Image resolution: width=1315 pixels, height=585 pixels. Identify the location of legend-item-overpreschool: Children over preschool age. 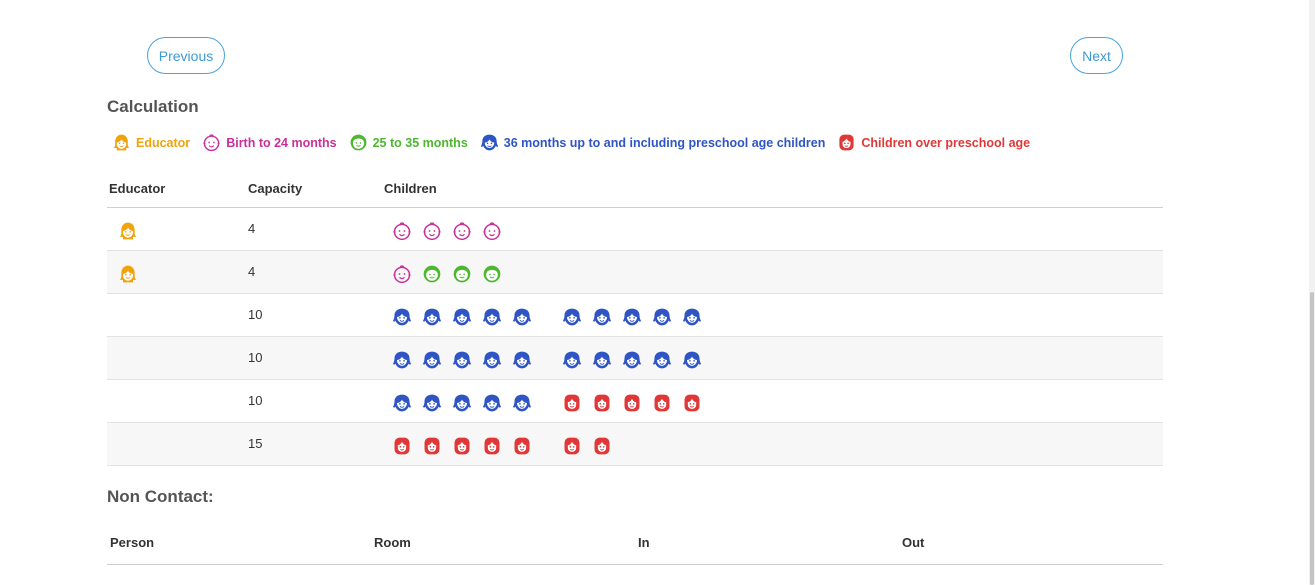
(933, 142).